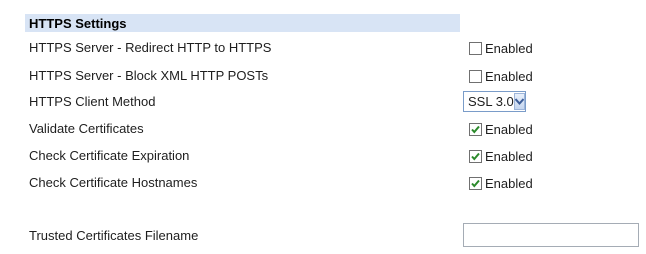  I want to click on redirect-http-label: HTTPS Server - Redirect HTTP to HTTPS, so click(150, 47).